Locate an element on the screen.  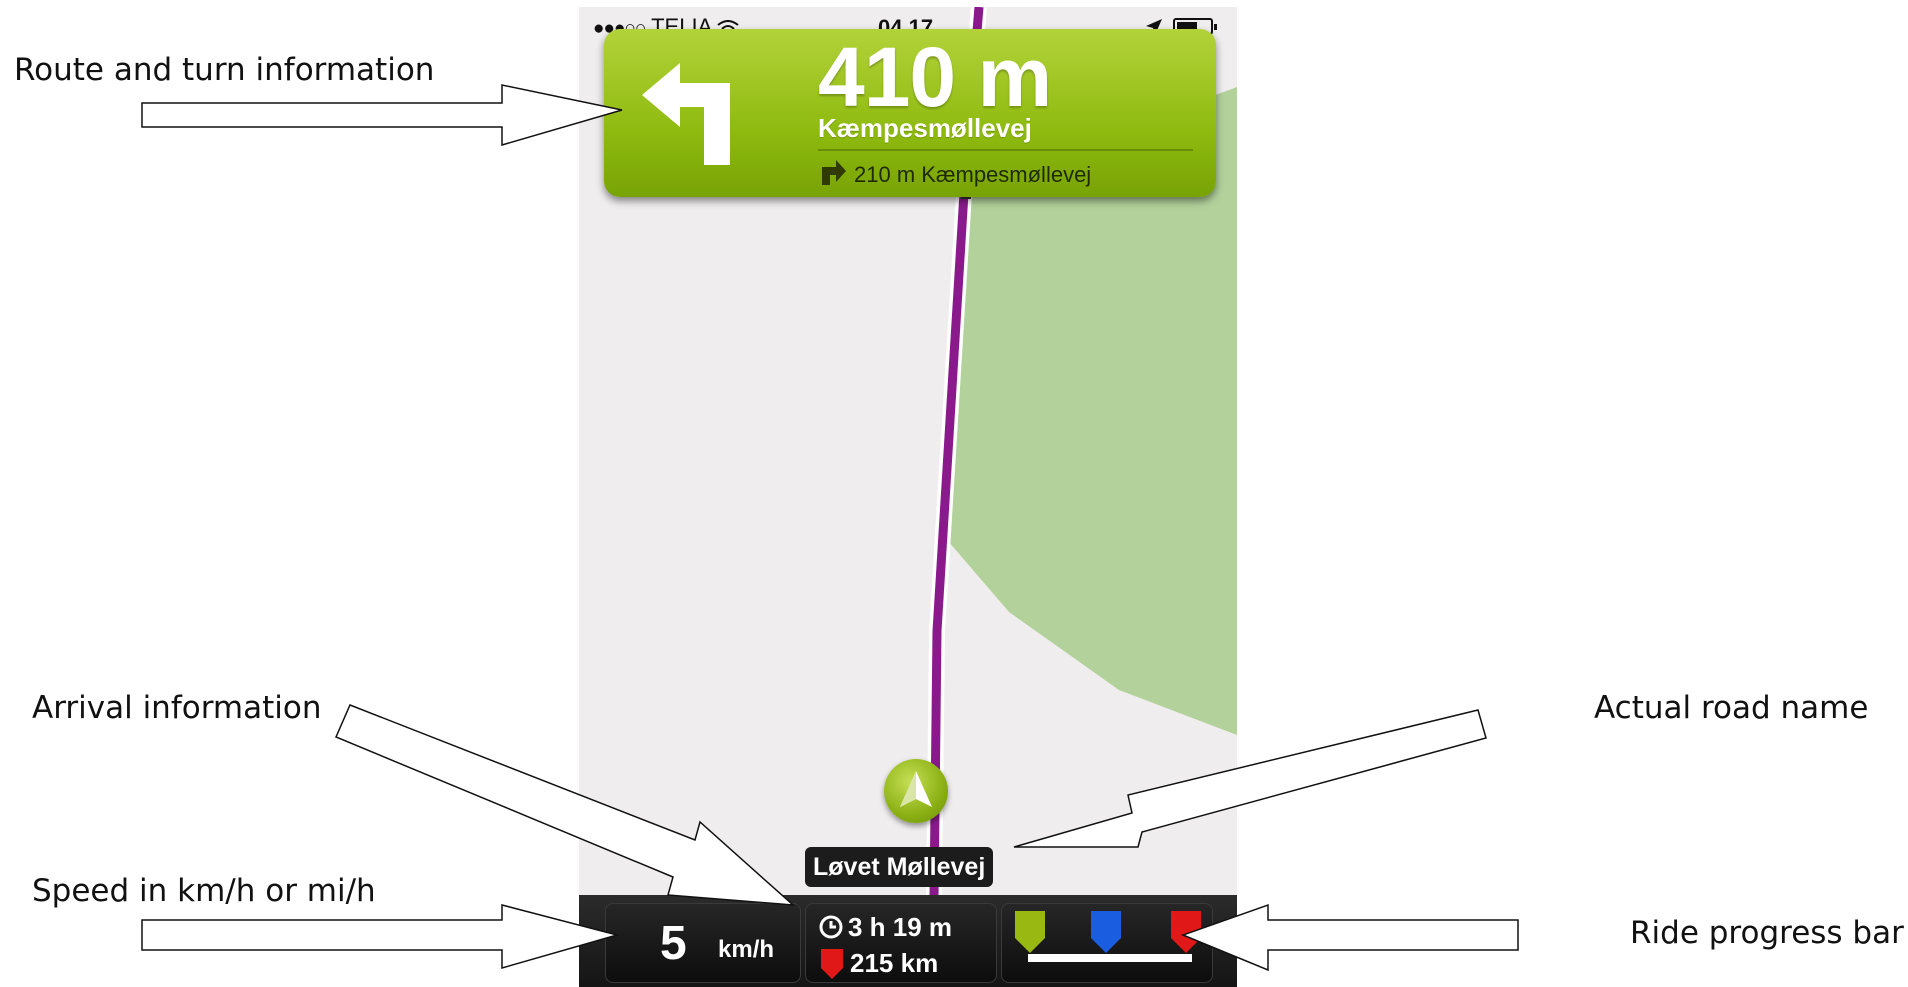
arrow-speed is located at coordinates (380, 936).